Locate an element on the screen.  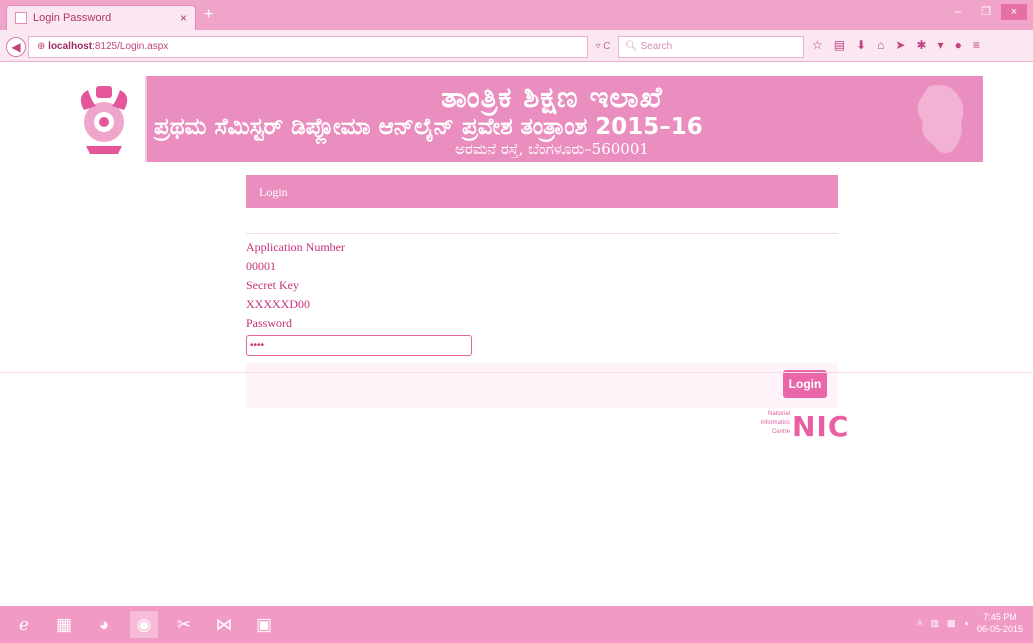
clock-time: 7:45 PM is located at coordinates (1000, 617).